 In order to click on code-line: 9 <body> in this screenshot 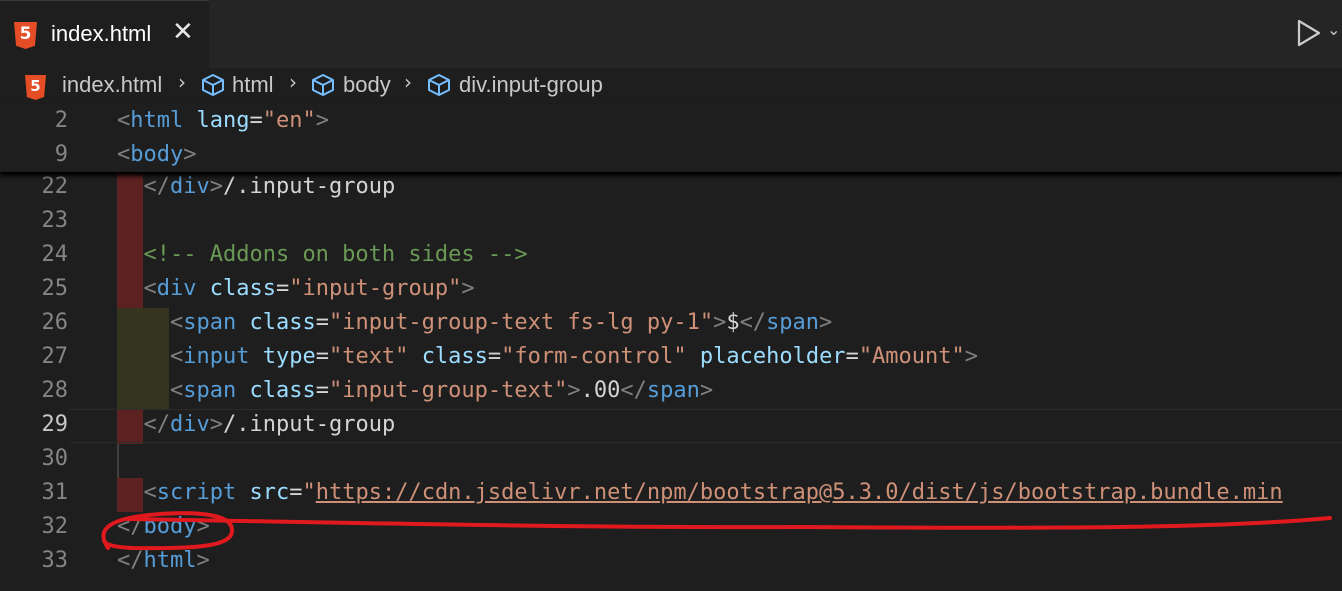, I will do `click(671, 155)`.